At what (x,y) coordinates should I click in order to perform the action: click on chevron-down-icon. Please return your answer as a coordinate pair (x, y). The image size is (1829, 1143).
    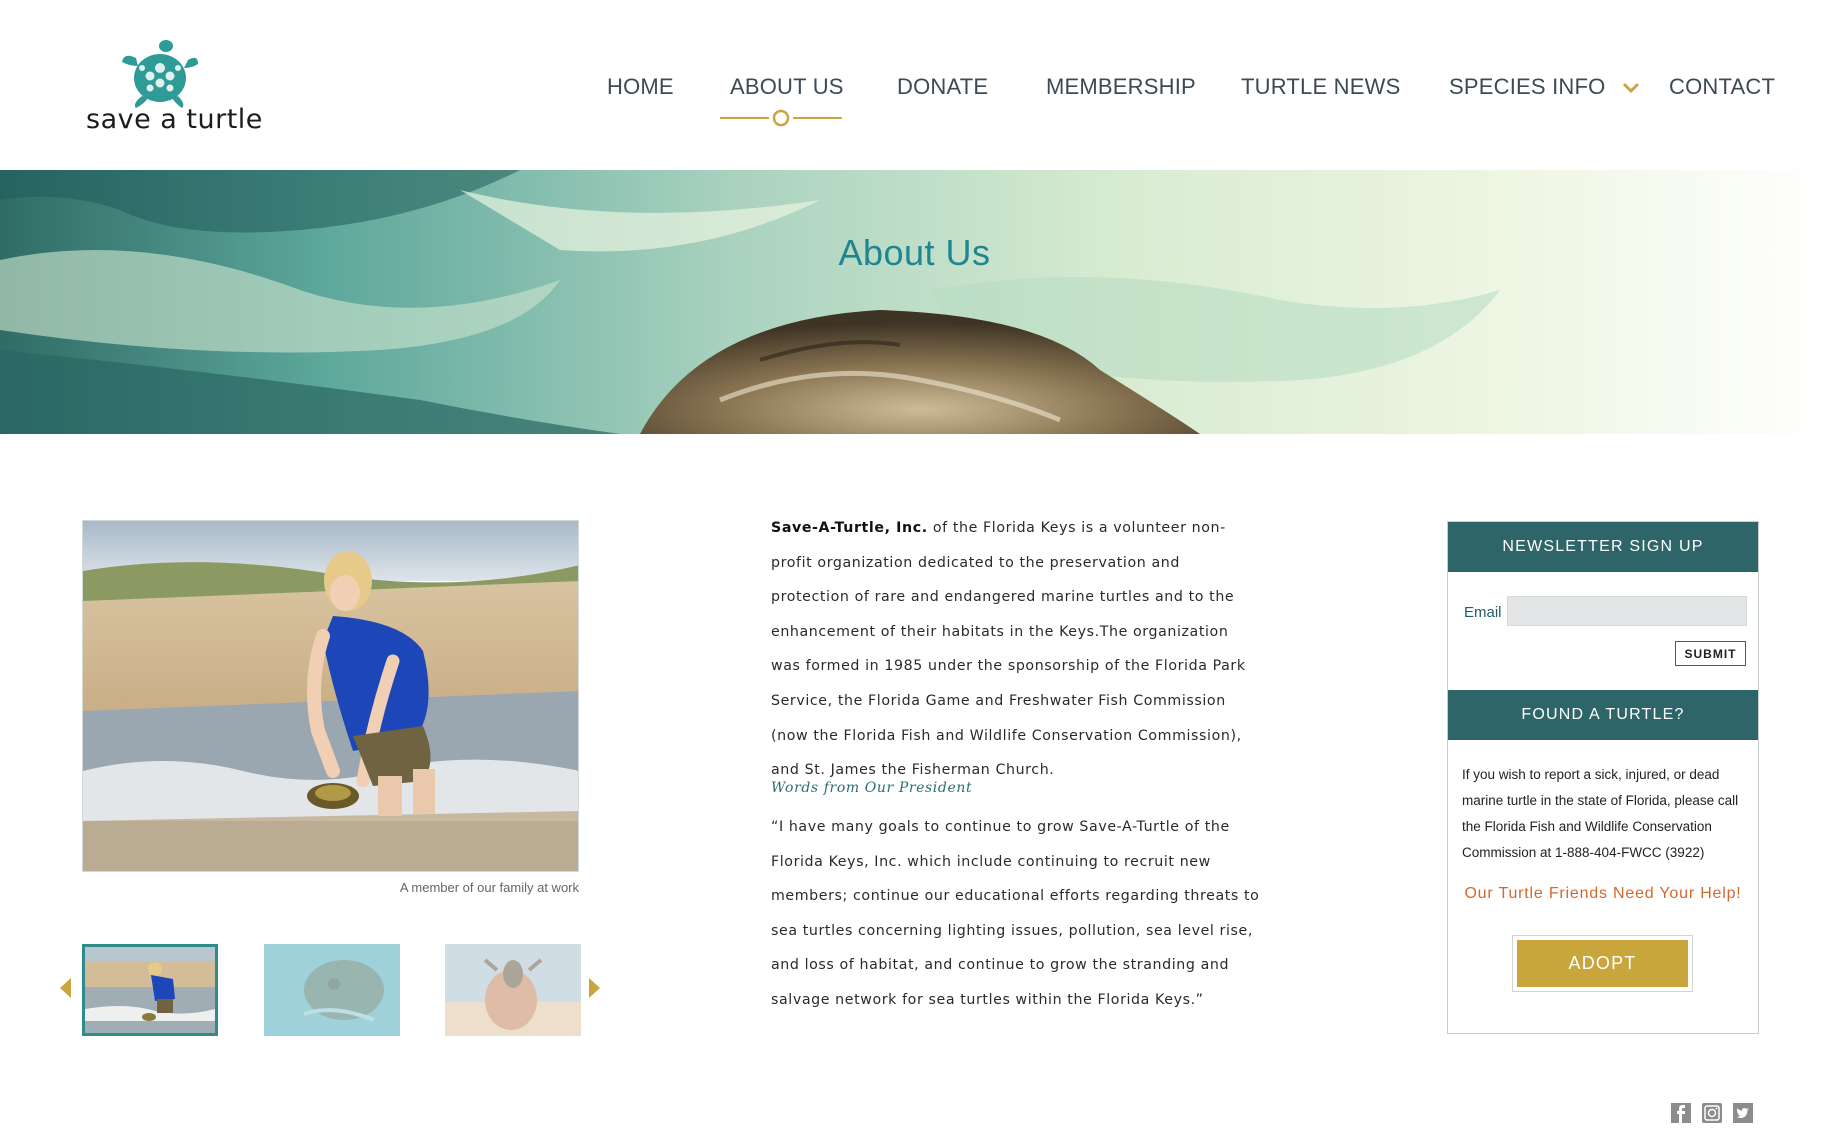
    Looking at the image, I should click on (1630, 88).